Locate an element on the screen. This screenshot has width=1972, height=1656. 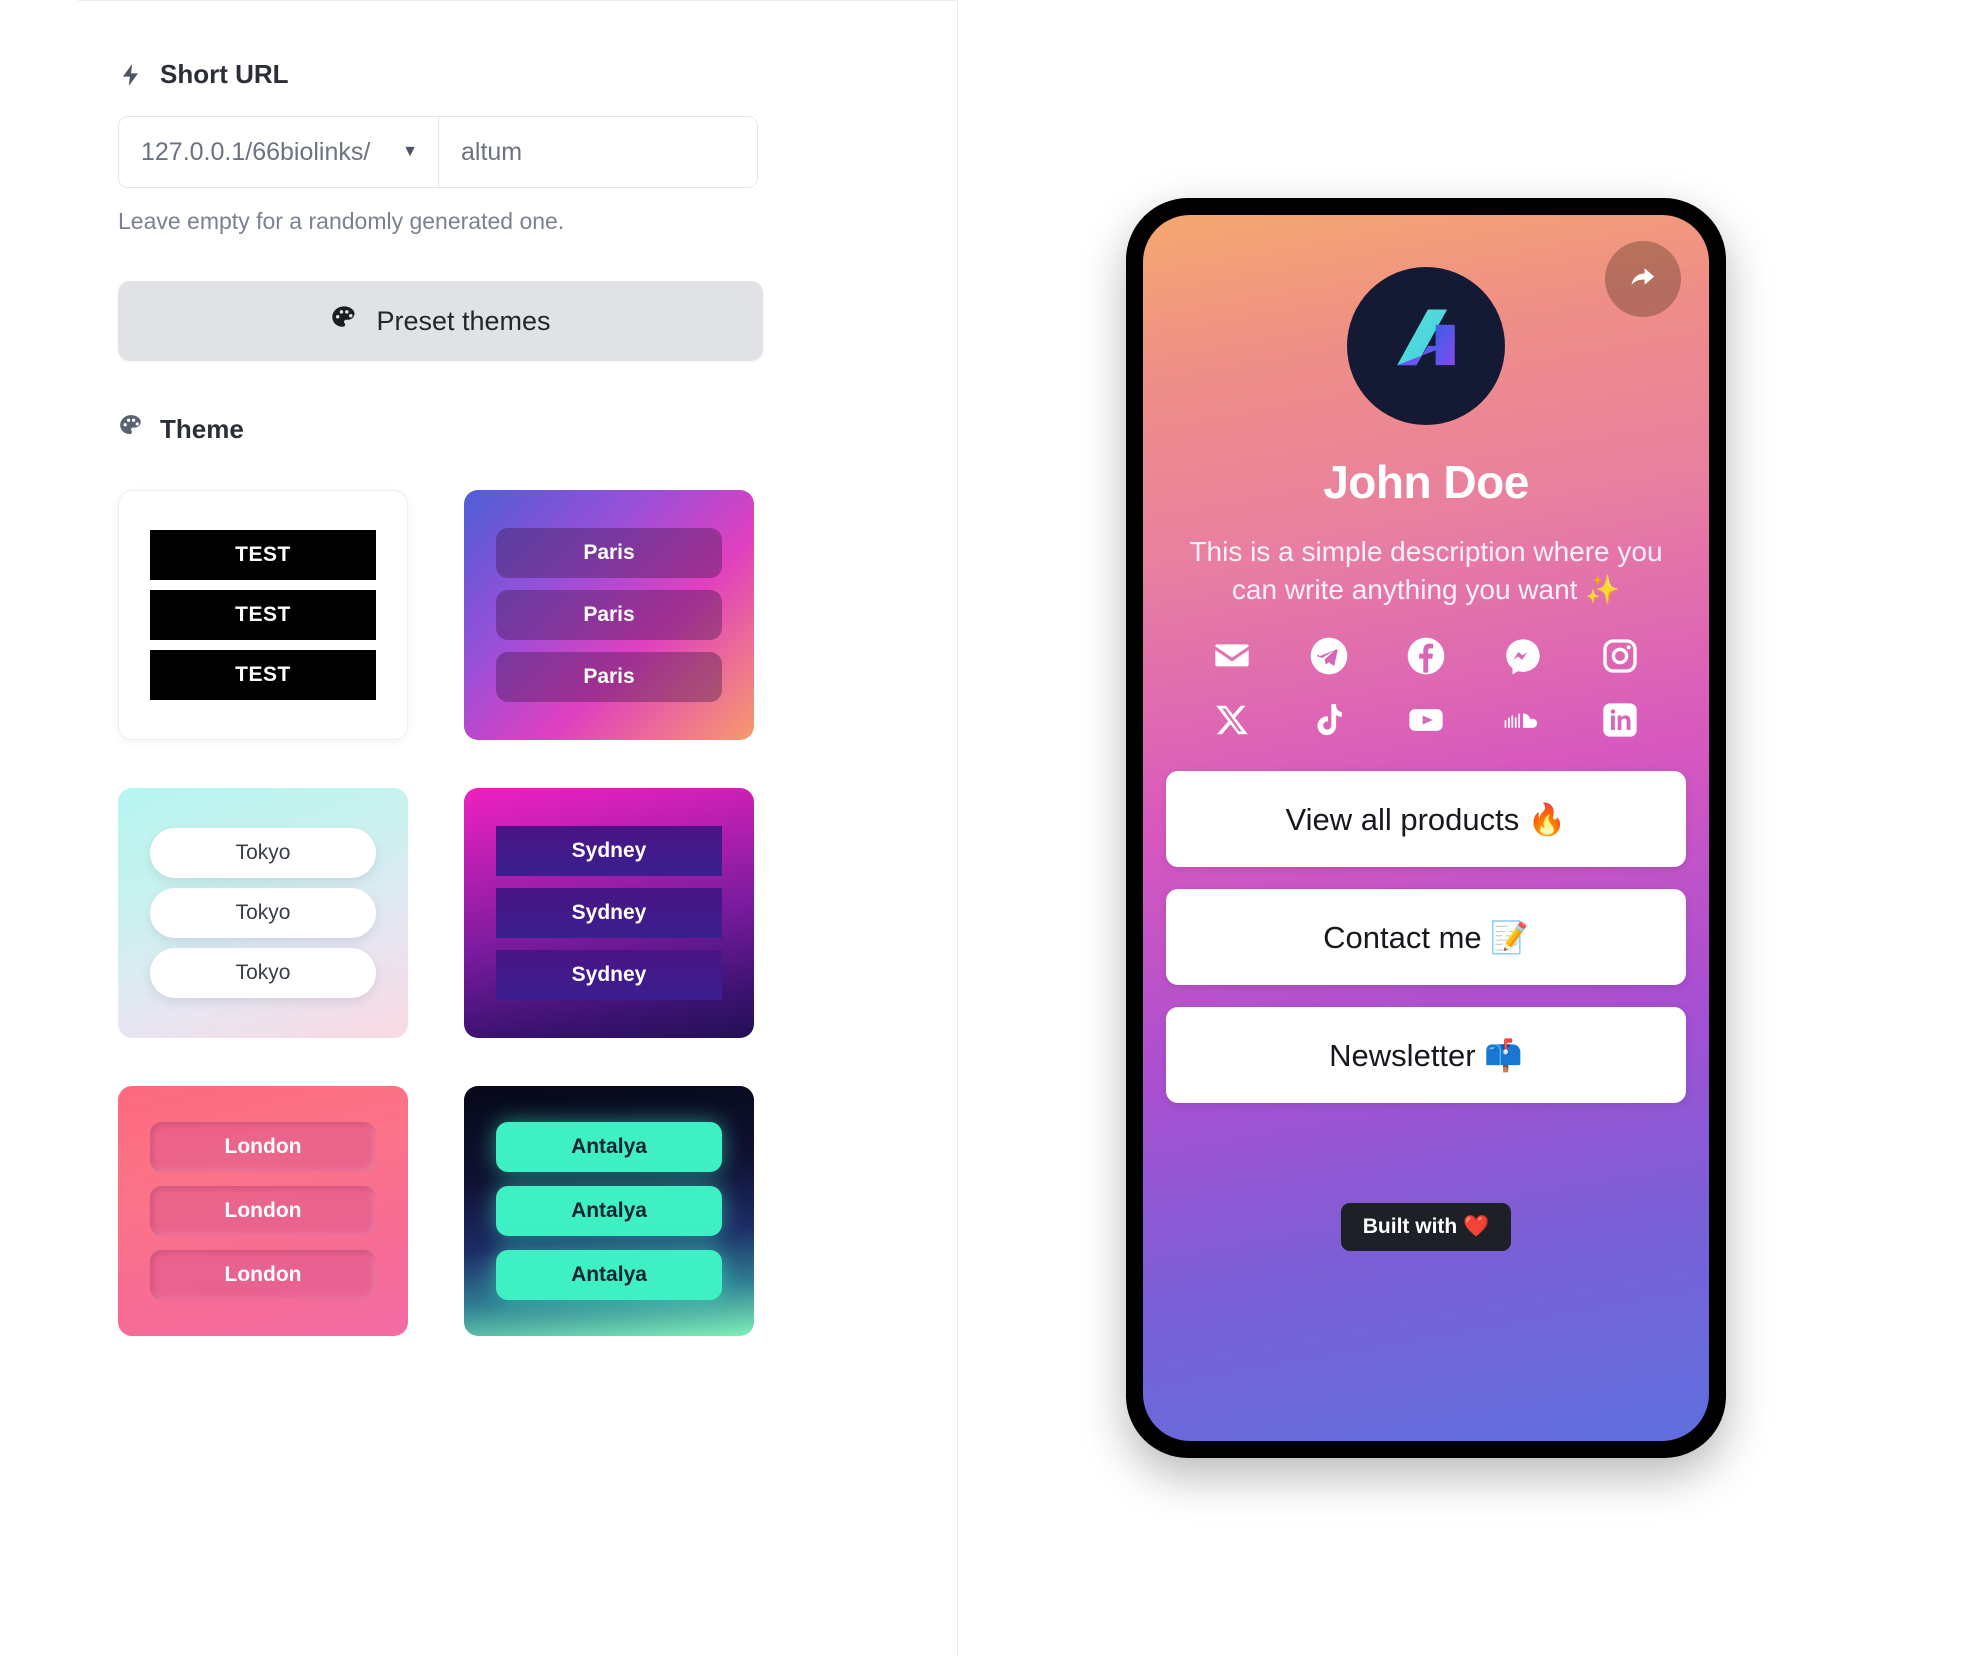
preset-themes-label: Preset themes is located at coordinates (463, 320).